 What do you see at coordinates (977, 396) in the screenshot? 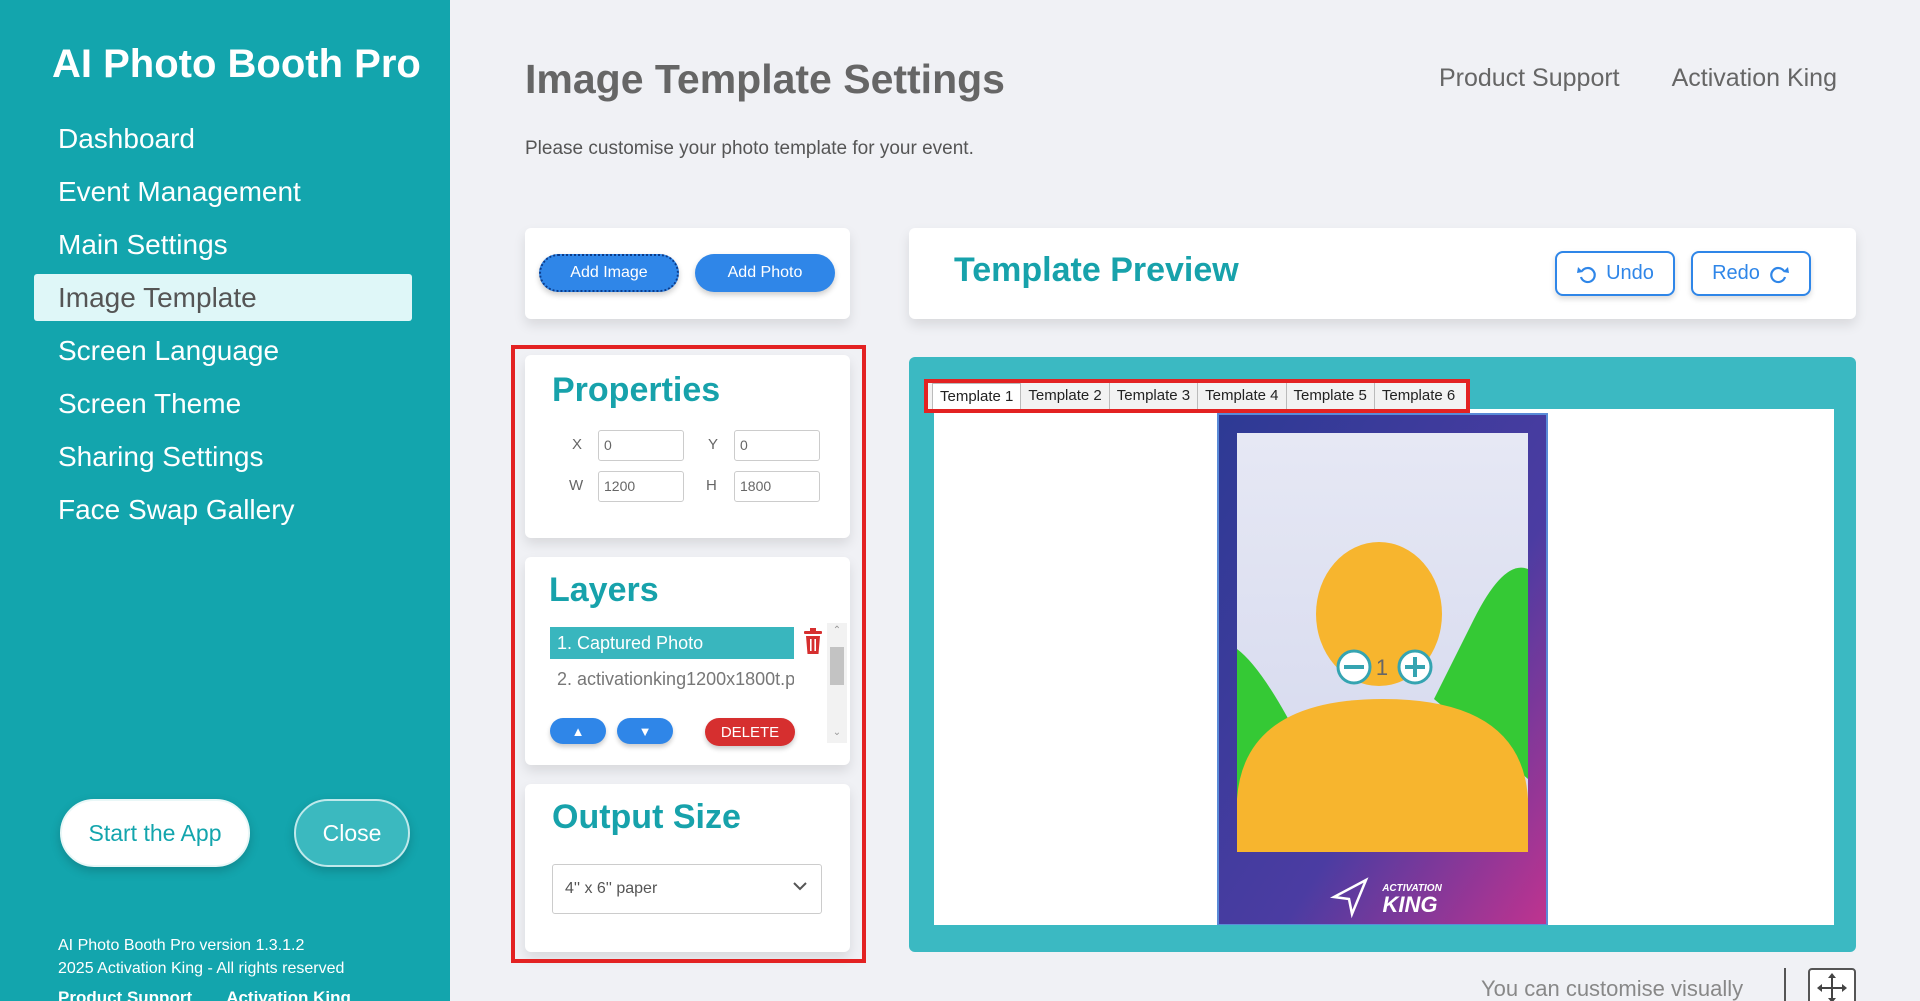
I see `tab-template-1: Template 1` at bounding box center [977, 396].